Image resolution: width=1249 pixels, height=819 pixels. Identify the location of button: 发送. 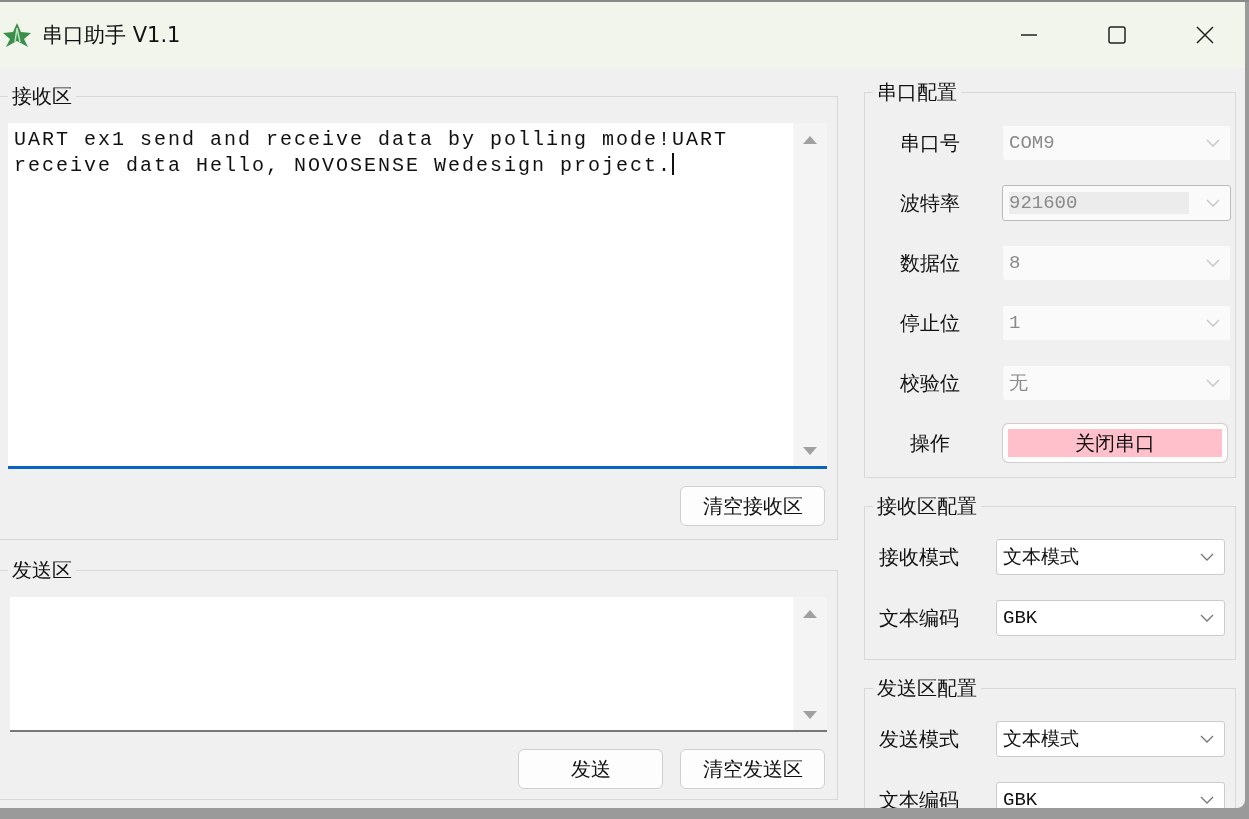
(590, 769).